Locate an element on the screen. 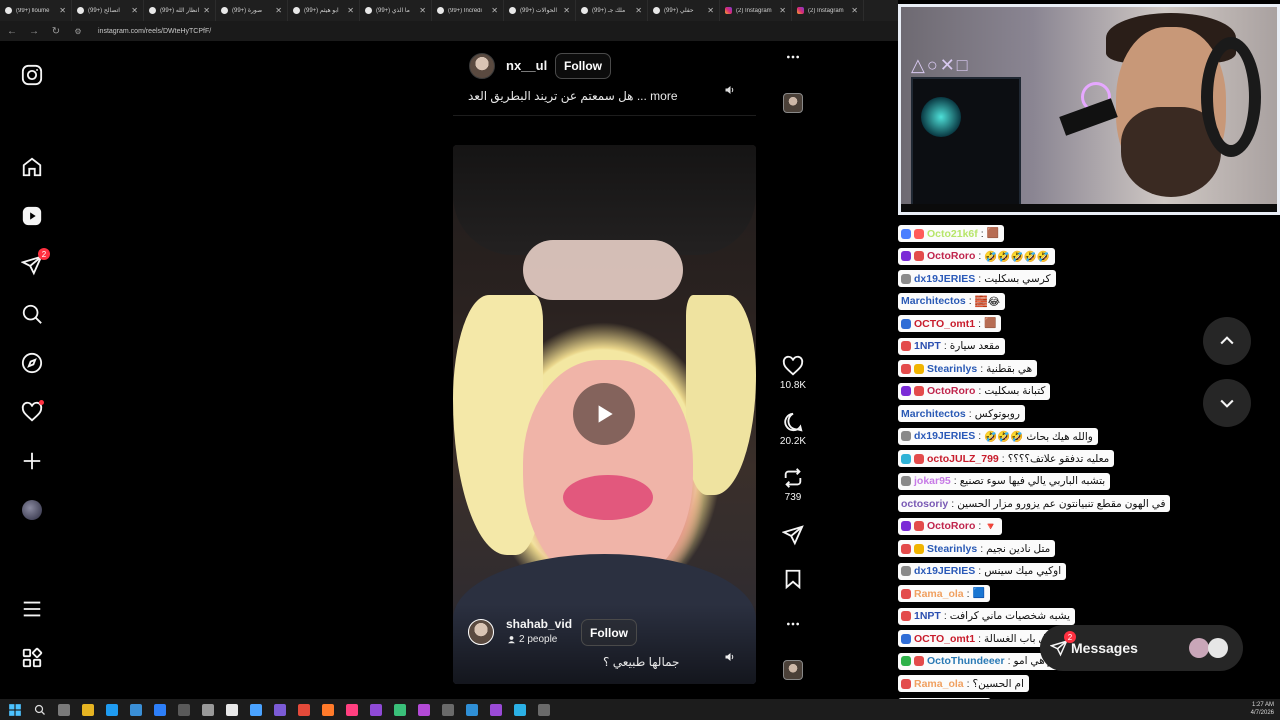 This screenshot has width=1280, height=720. notifications-heart-icon is located at coordinates (32, 412).